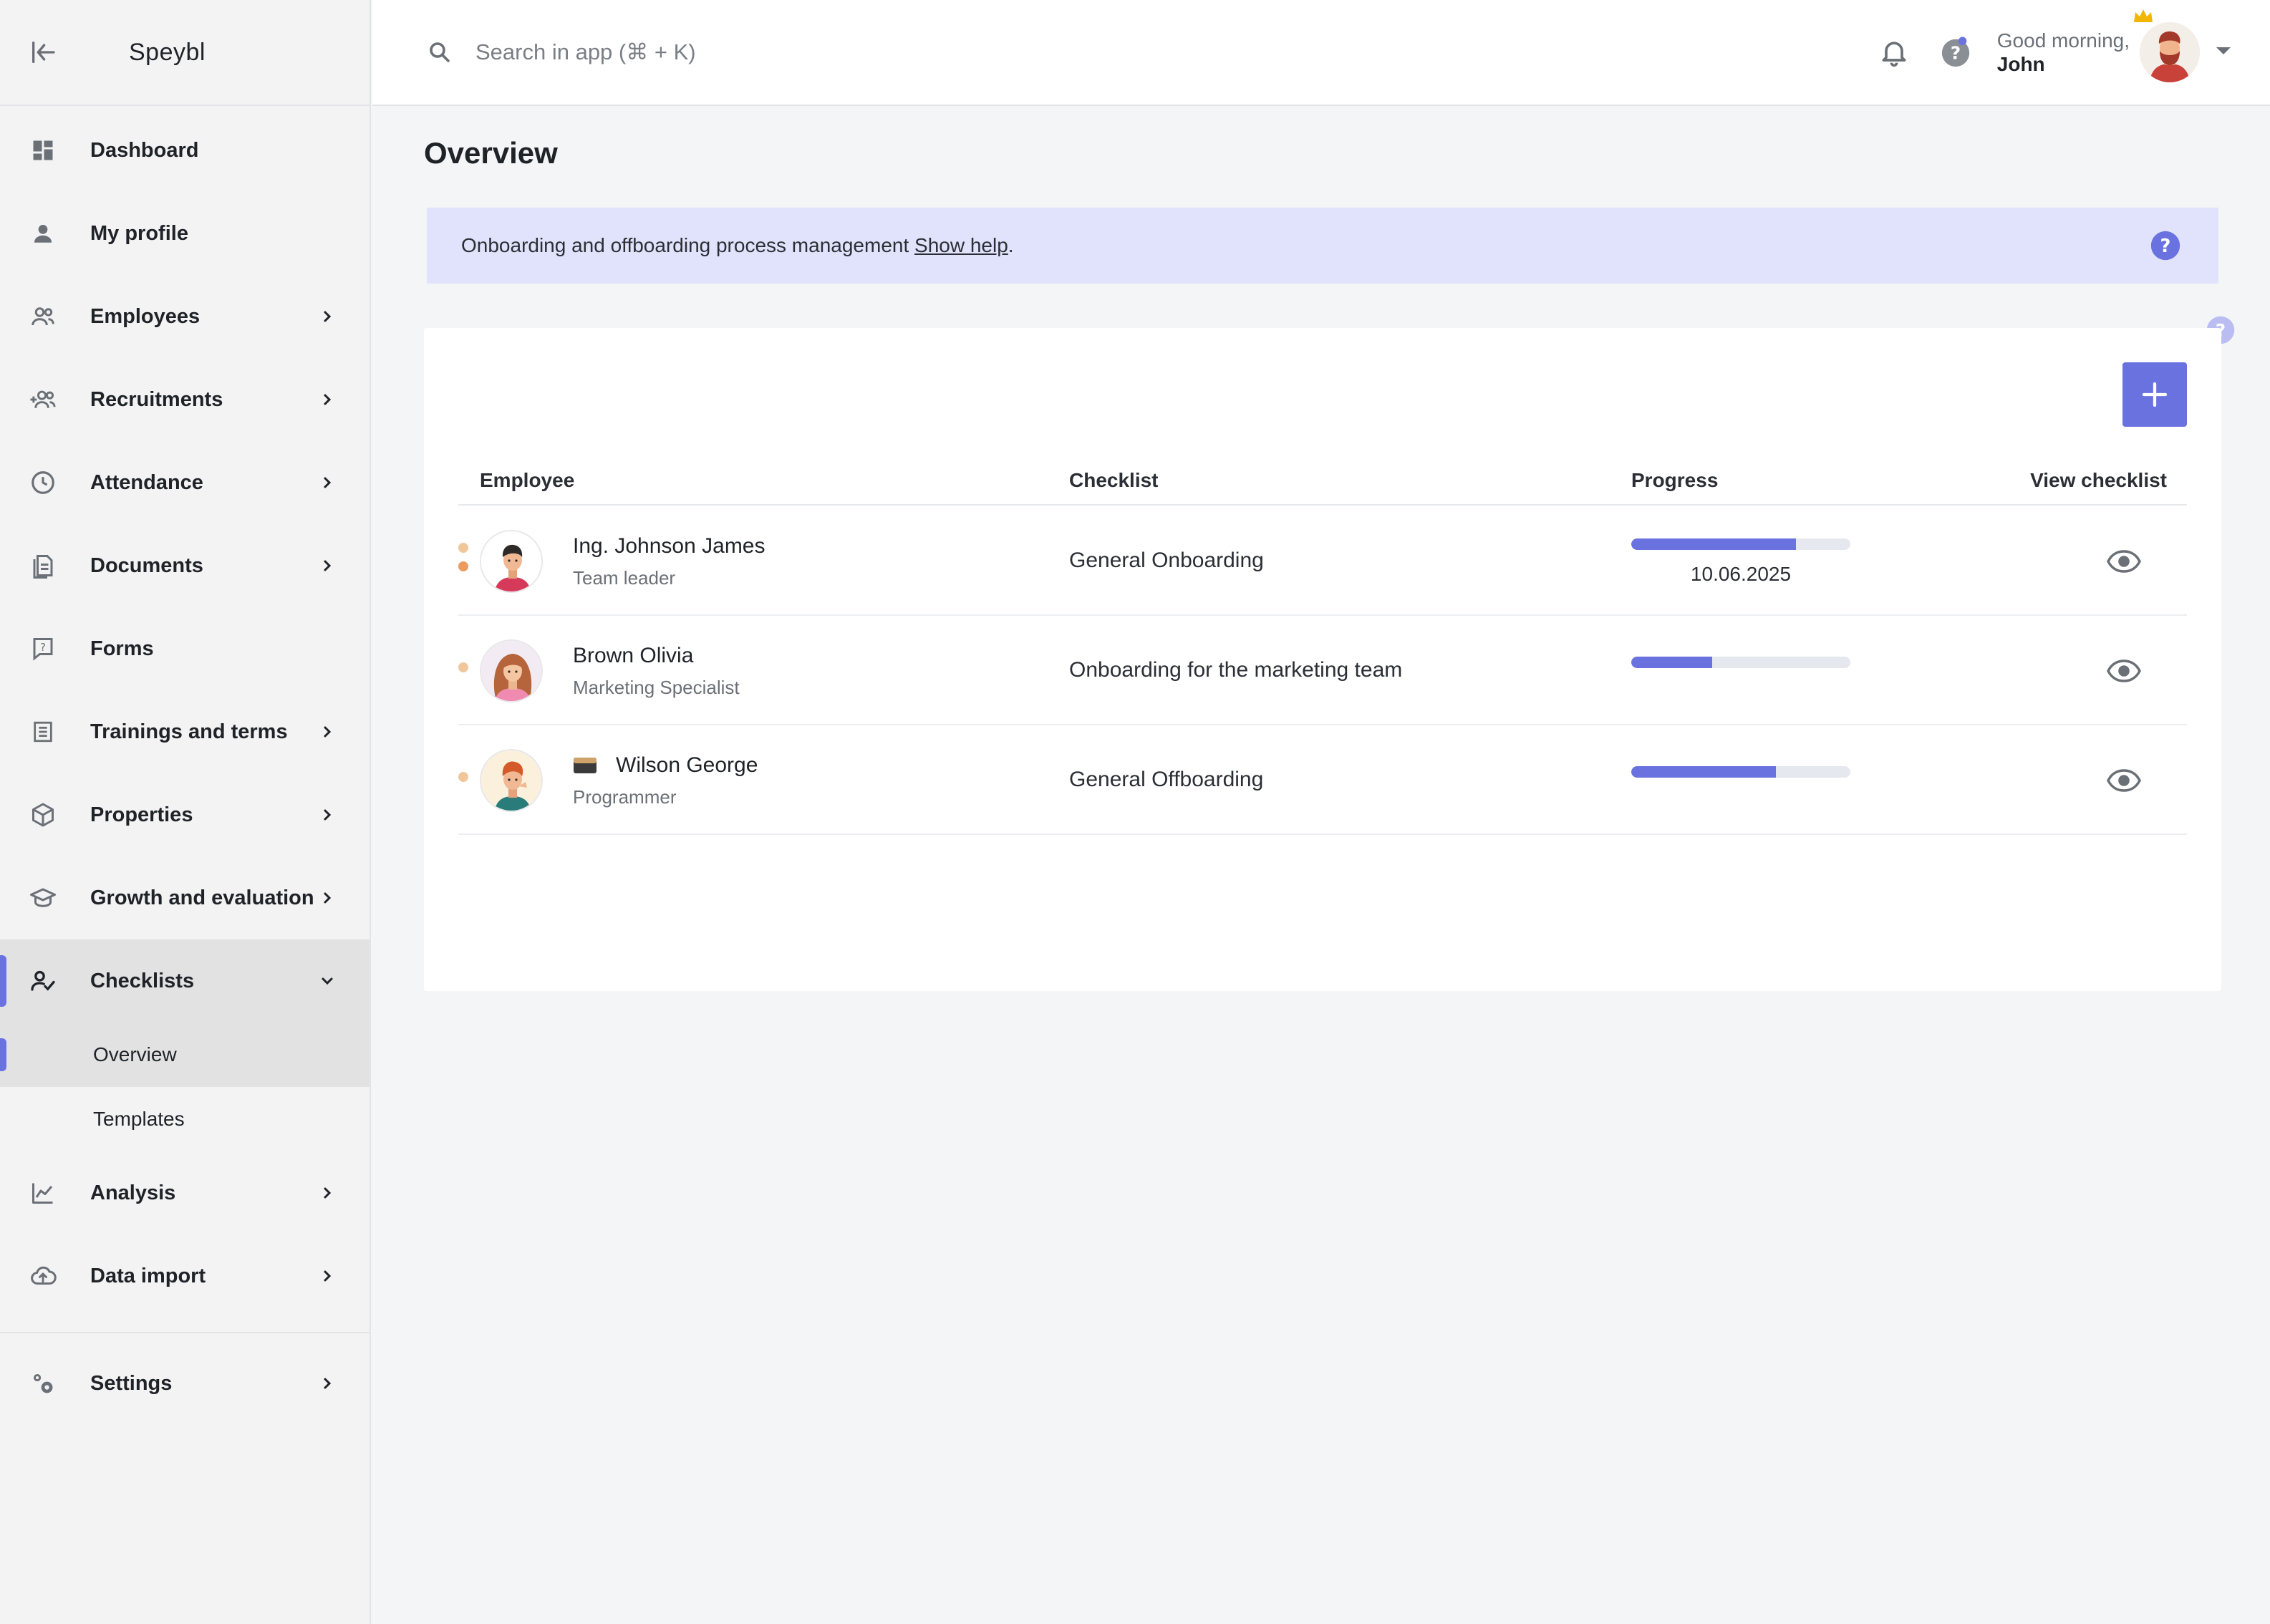 This screenshot has width=2270, height=1624. I want to click on collapse-left-icon, so click(43, 53).